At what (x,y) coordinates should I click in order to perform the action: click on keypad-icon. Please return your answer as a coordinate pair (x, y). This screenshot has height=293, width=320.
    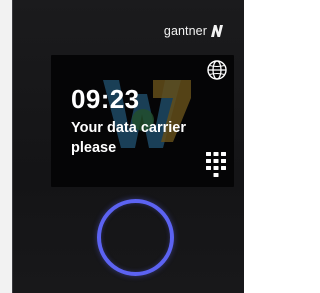
    Looking at the image, I should click on (216, 166).